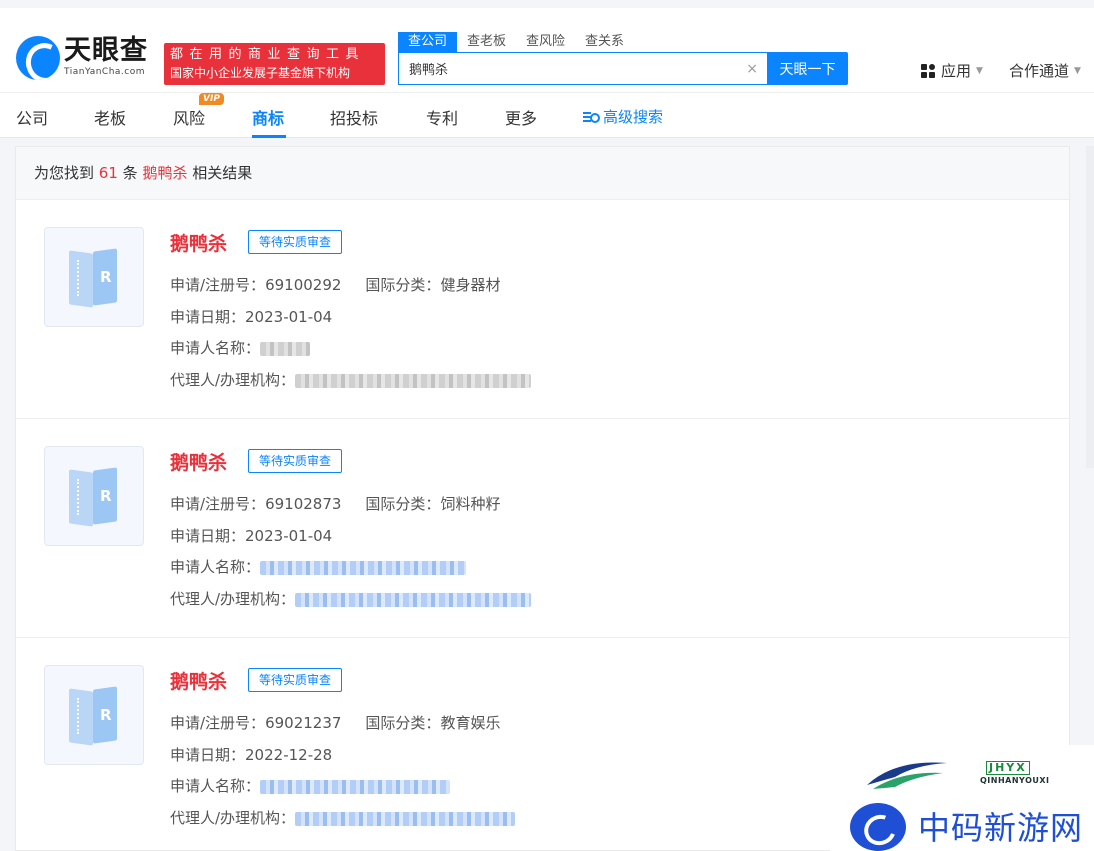 The width and height of the screenshot is (1094, 851). Describe the element at coordinates (303, 504) in the screenshot. I see `reg-number: 69102873` at that location.